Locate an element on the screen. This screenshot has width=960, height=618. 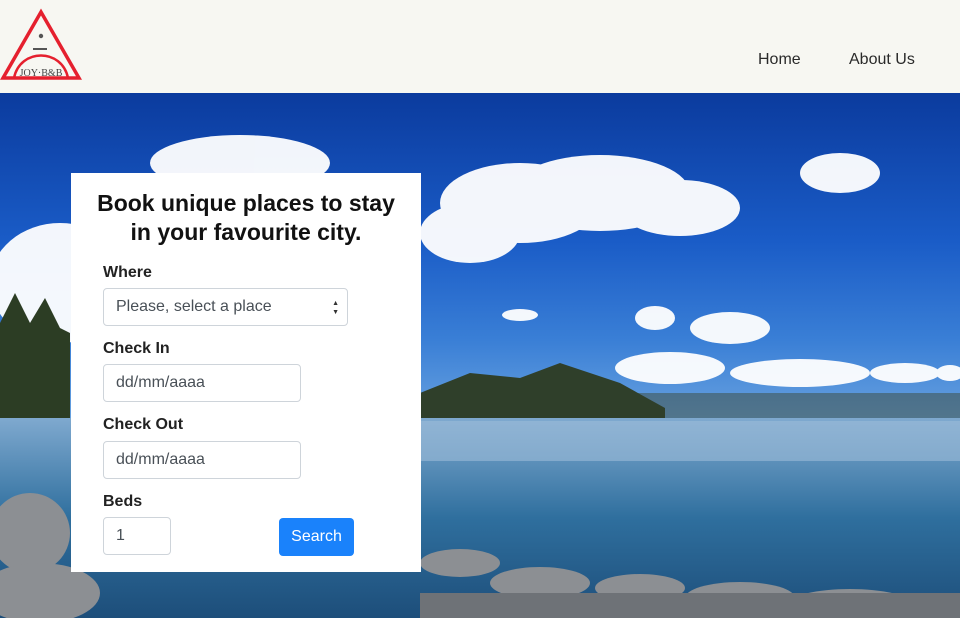
search-button: Search is located at coordinates (316, 537).